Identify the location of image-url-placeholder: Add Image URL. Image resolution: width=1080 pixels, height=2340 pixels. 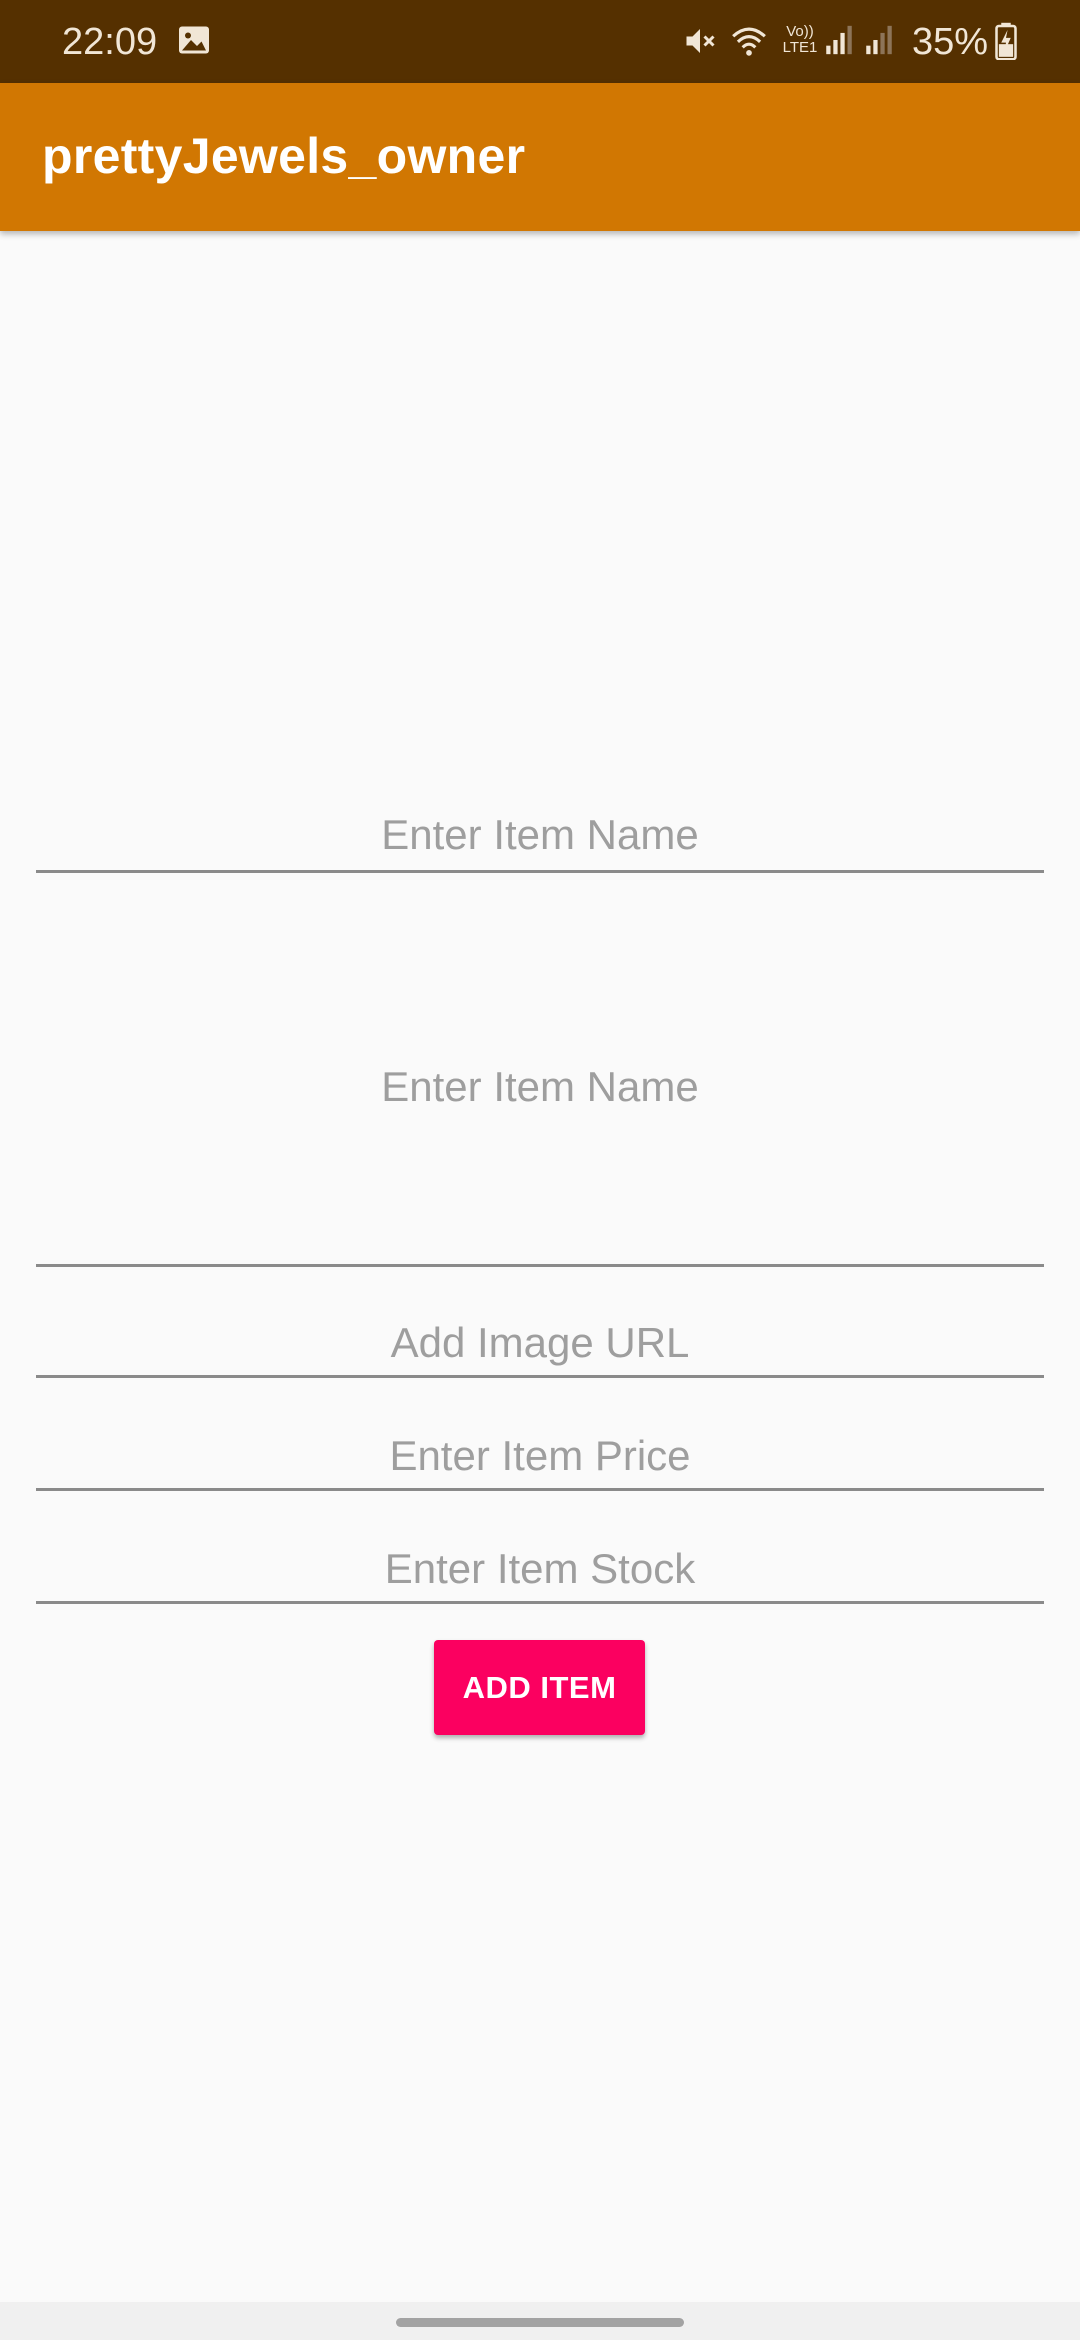
(540, 1342).